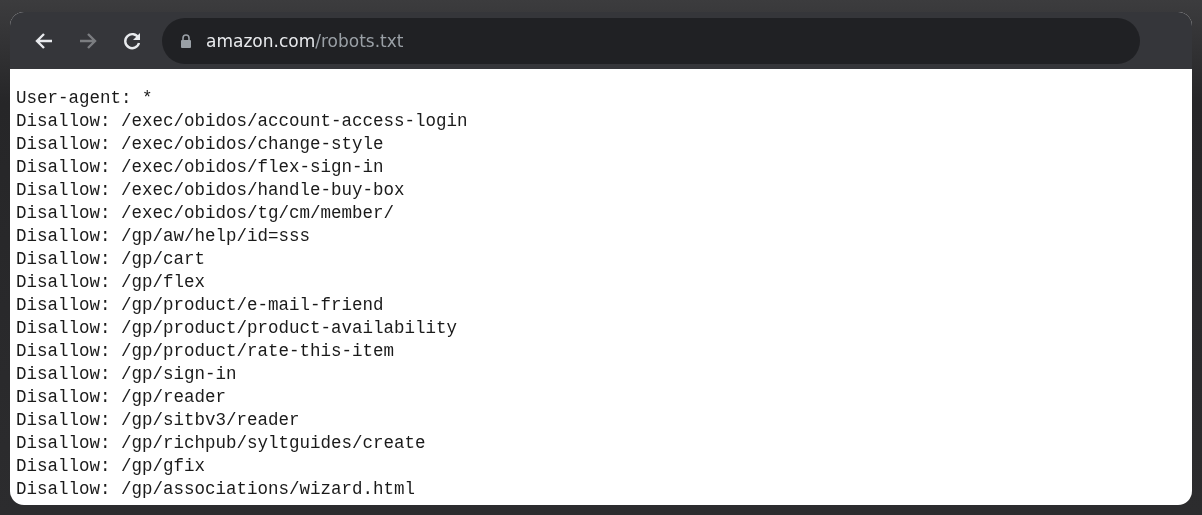 The height and width of the screenshot is (515, 1202). I want to click on text-line: Disallow: /gp/aw/help/id=sss, so click(163, 236).